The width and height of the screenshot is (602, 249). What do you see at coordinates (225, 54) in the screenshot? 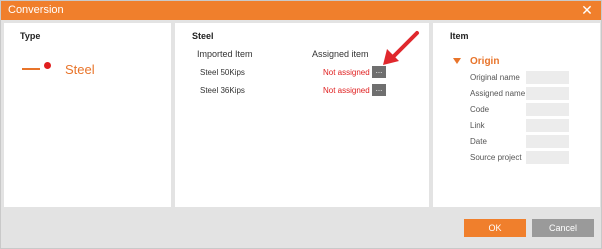
I see `imported-item-column-header: Imported Item` at bounding box center [225, 54].